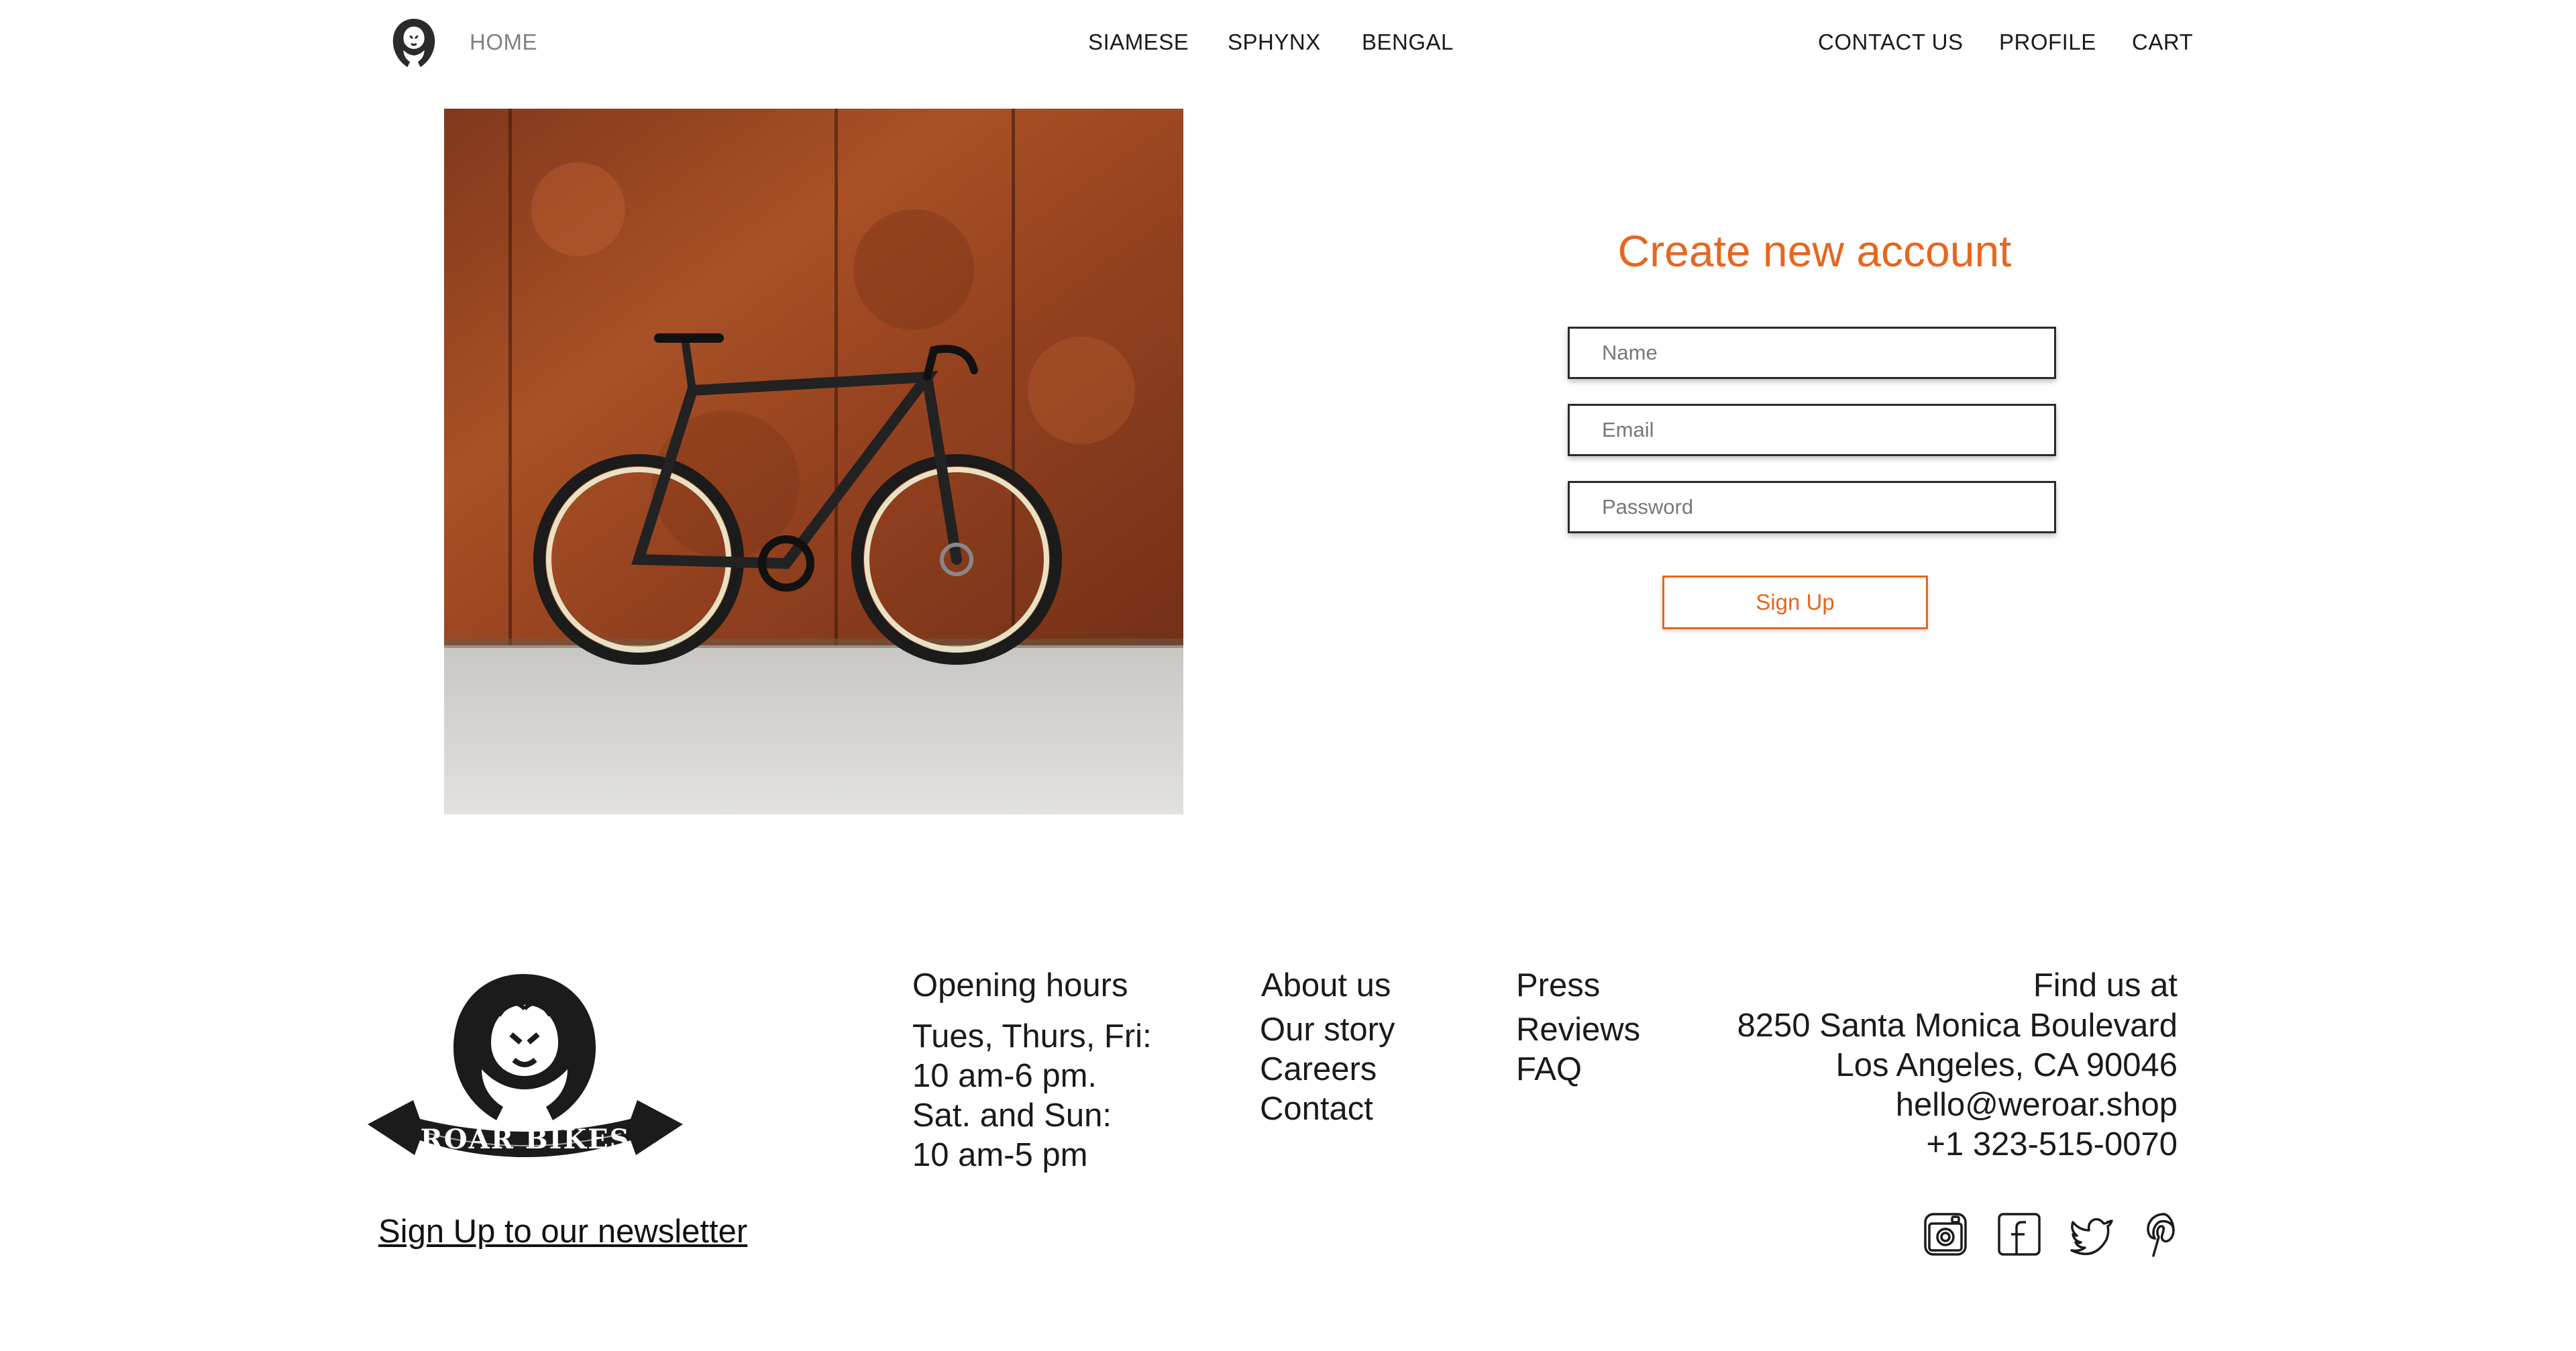 This screenshot has height=1351, width=2576. I want to click on brand-banner-text: ROAR BIKES, so click(526, 1139).